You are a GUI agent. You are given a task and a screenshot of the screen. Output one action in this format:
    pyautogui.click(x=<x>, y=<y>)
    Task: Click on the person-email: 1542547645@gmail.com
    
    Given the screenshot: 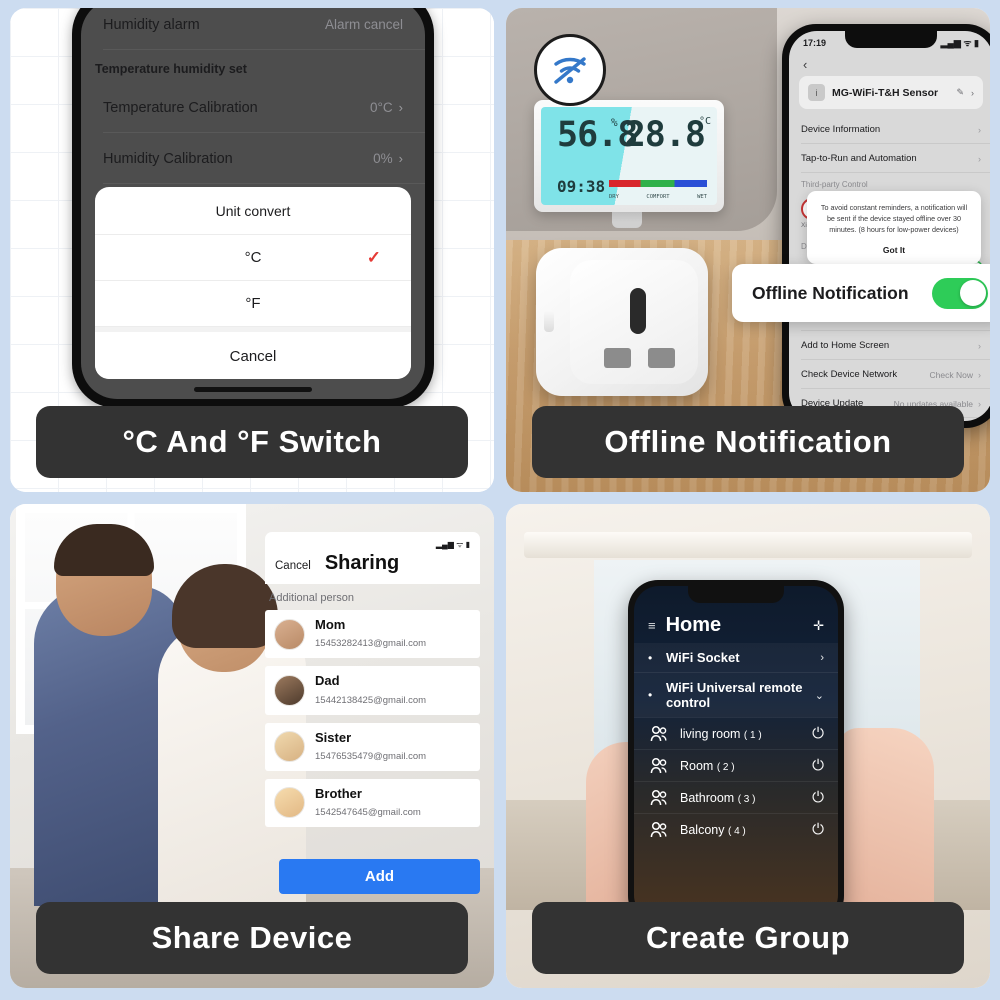 What is the action you would take?
    pyautogui.click(x=368, y=812)
    